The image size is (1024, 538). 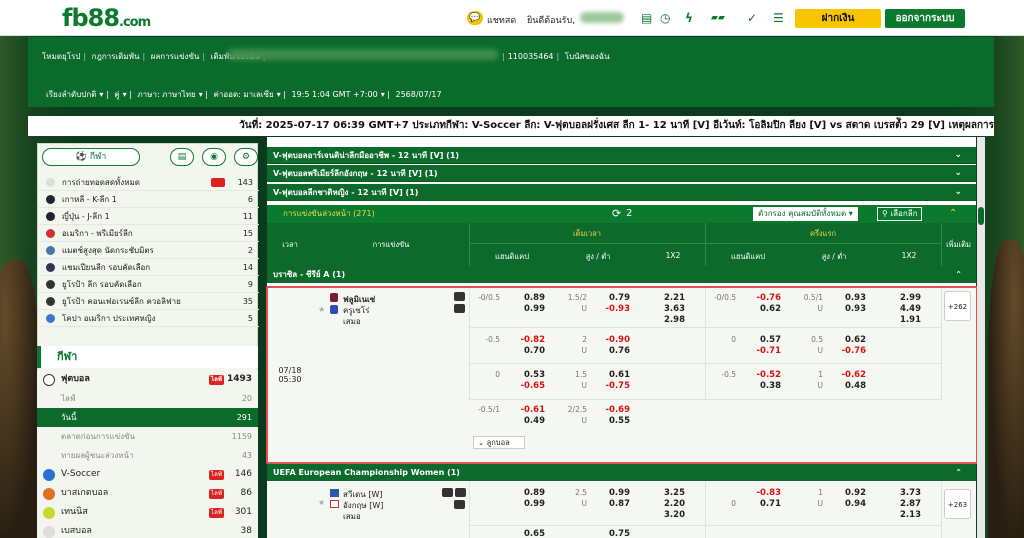 I want to click on league-item: แชมเปียนลีก รอบคัดเลือก 14, so click(x=148, y=267).